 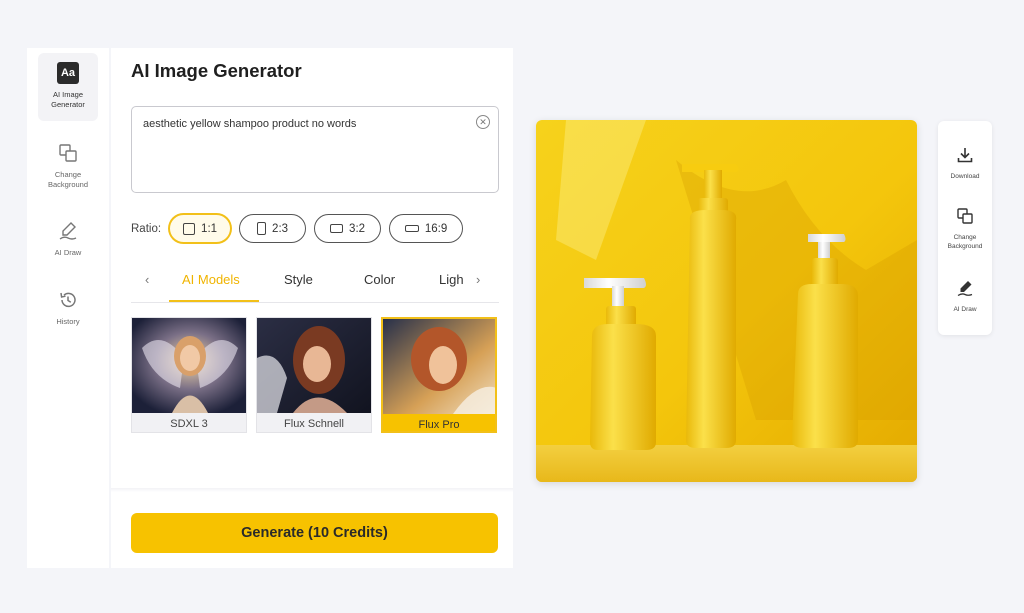 I want to click on tab-ai-models: AI Models, so click(x=211, y=279).